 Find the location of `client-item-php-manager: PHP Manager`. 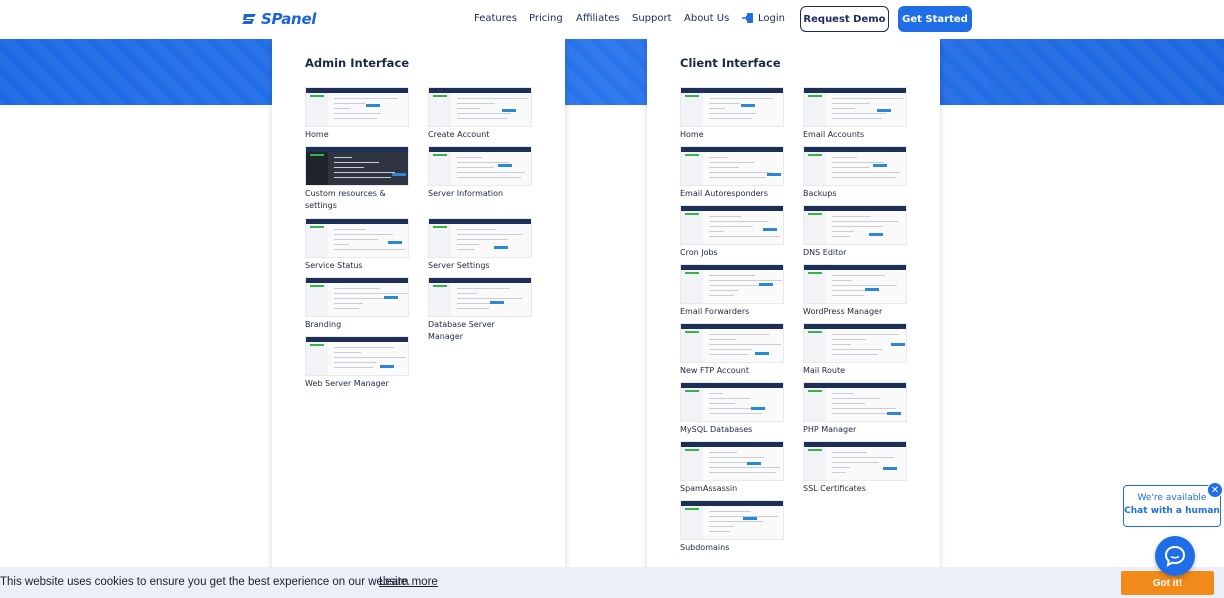

client-item-php-manager: PHP Manager is located at coordinates (855, 409).